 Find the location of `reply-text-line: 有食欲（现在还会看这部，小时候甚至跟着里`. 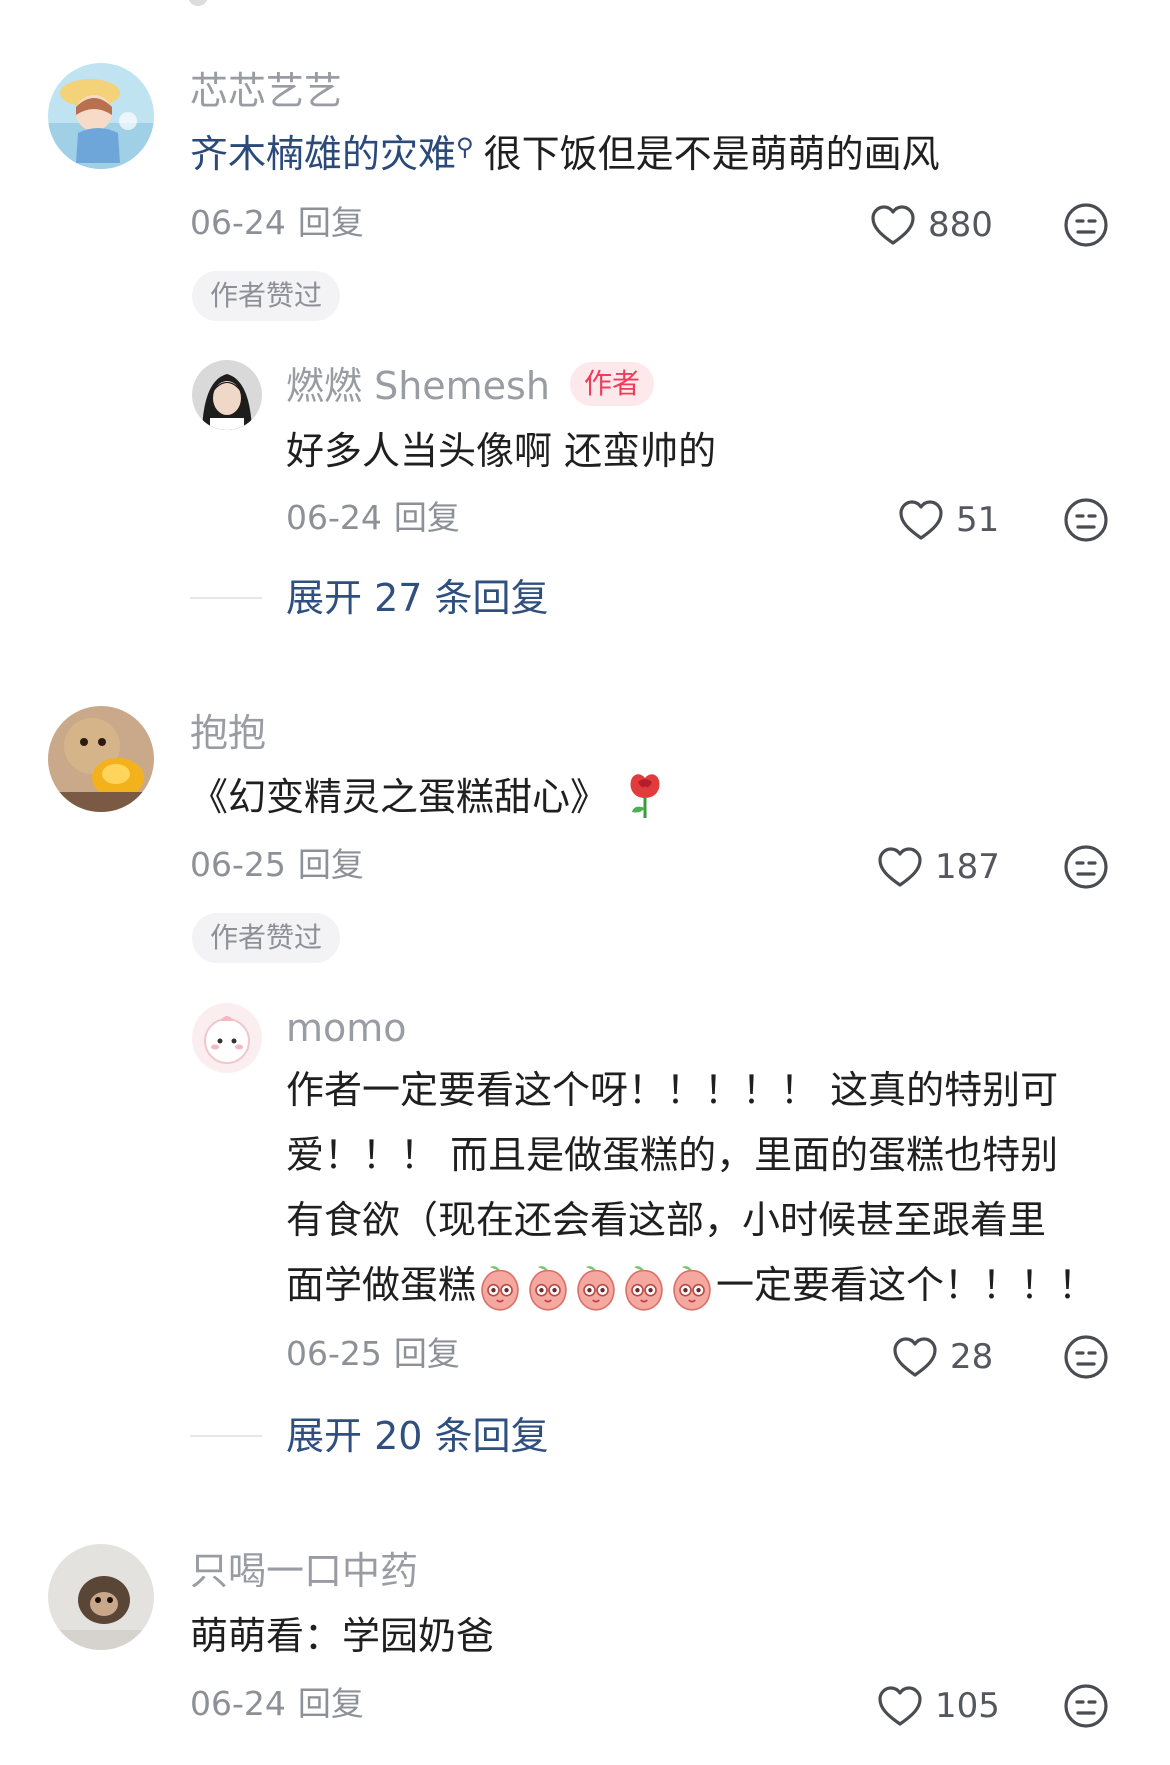

reply-text-line: 有食欲（现在还会看这部，小时候甚至跟着里 is located at coordinates (666, 1220).